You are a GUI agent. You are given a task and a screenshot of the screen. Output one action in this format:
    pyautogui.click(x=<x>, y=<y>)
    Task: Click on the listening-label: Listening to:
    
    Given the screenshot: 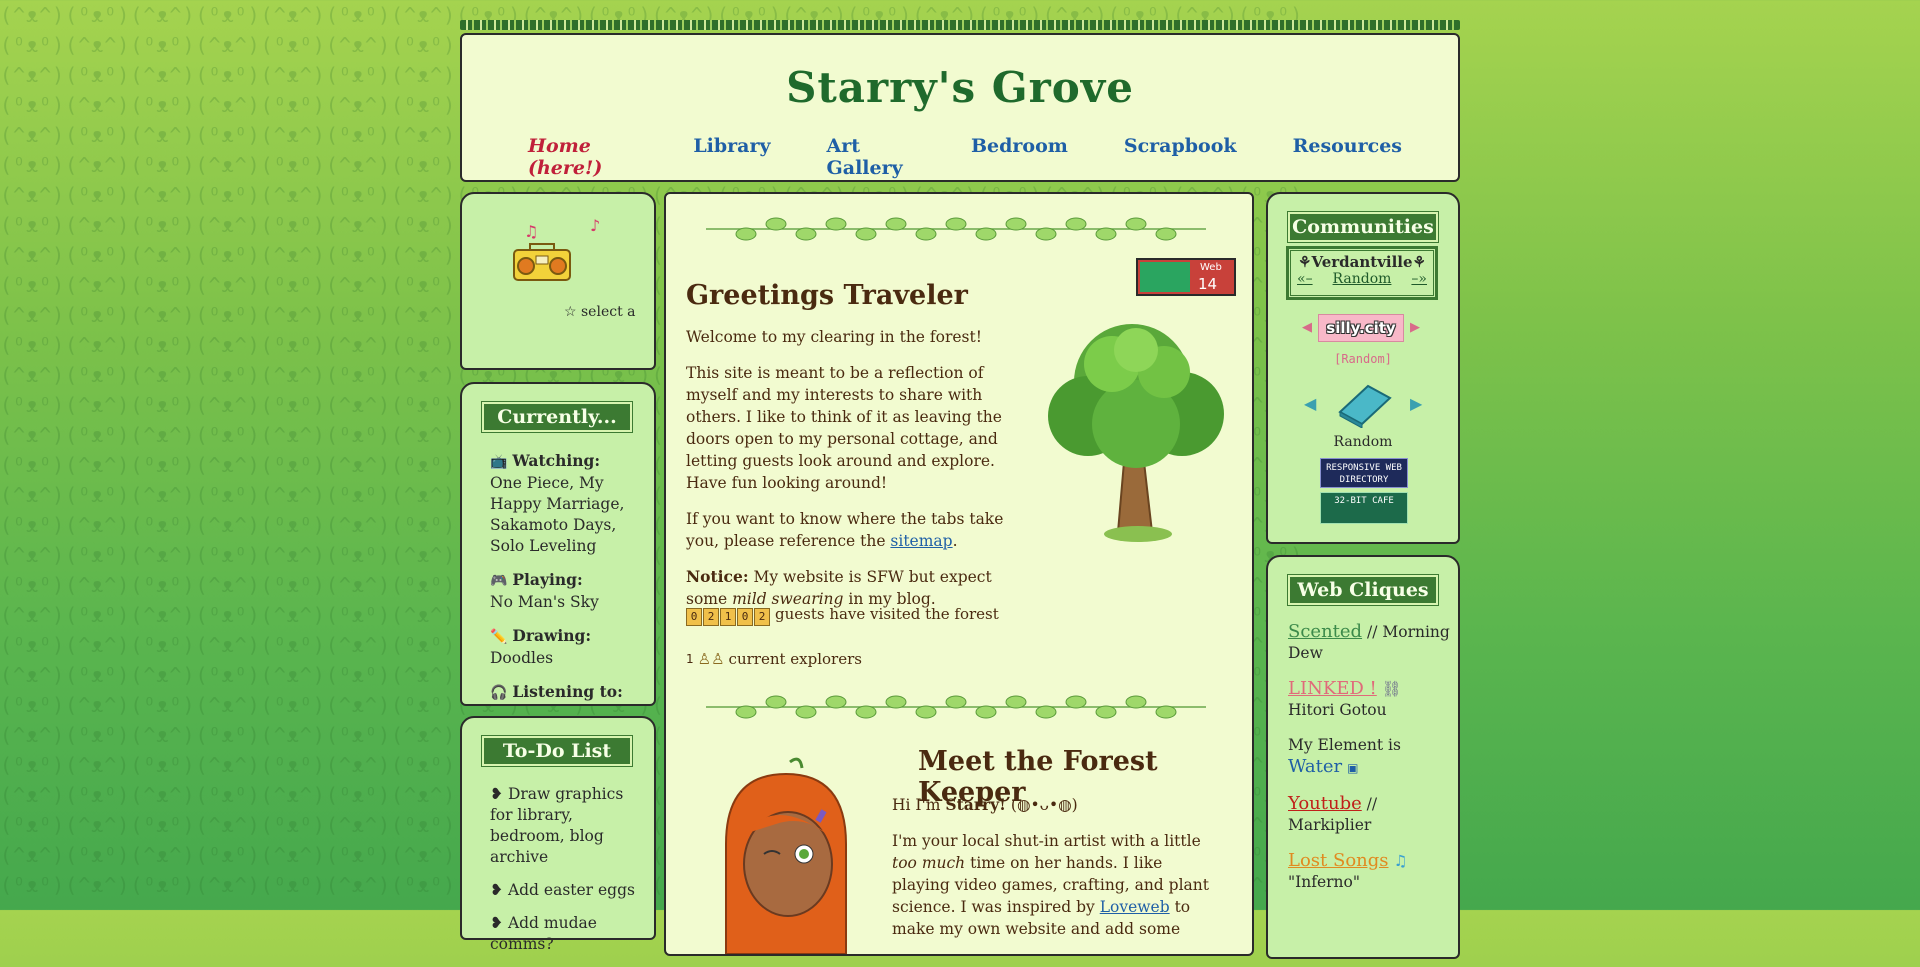 What is the action you would take?
    pyautogui.click(x=567, y=691)
    